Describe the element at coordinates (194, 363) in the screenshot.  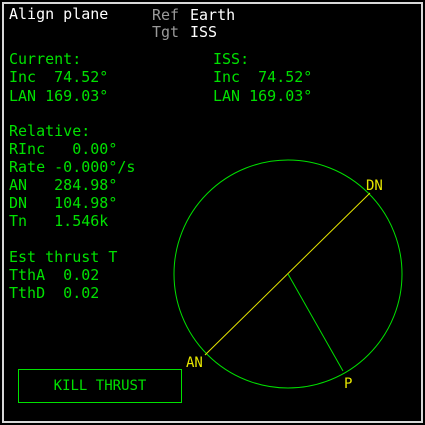
I see `an-marker-label: AN` at that location.